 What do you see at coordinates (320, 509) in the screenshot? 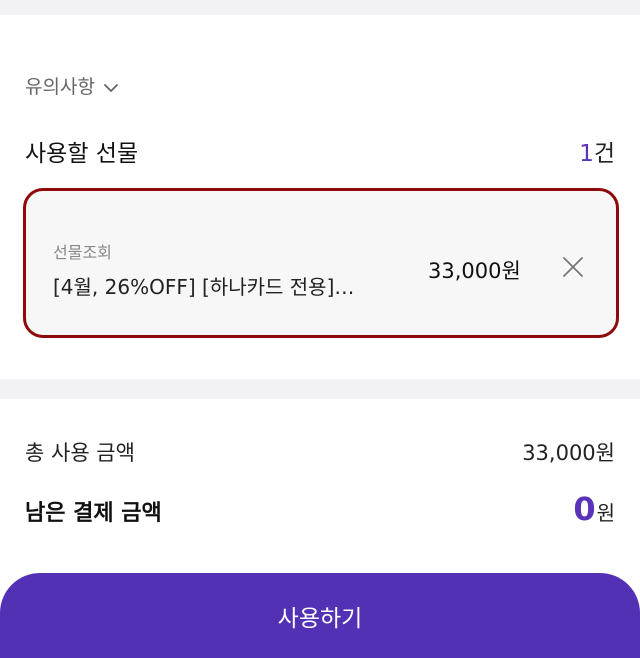
I see `remaining-amount-row: 남은 결제 금액 0원` at bounding box center [320, 509].